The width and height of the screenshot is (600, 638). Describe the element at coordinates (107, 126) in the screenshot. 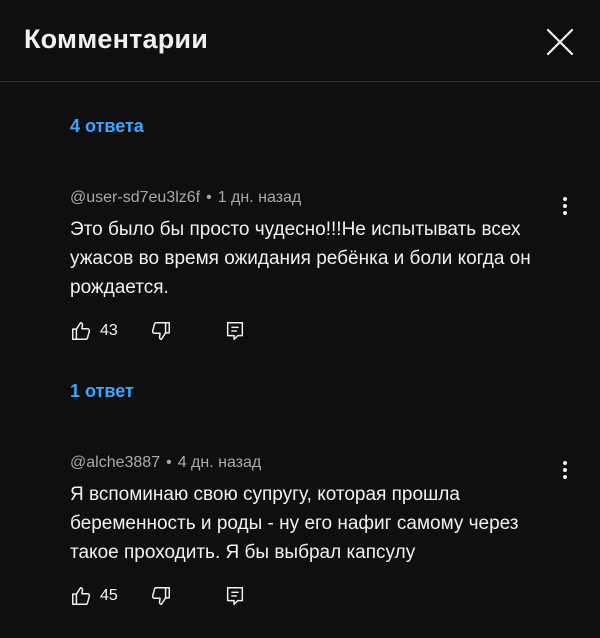

I see `view-replies-link: 4 ответа` at that location.